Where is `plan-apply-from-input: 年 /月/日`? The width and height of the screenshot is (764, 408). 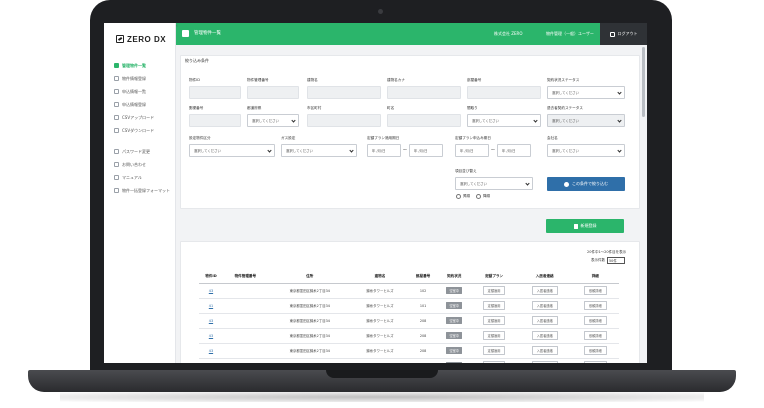
plan-apply-from-input: 年 /月/日 is located at coordinates (472, 150).